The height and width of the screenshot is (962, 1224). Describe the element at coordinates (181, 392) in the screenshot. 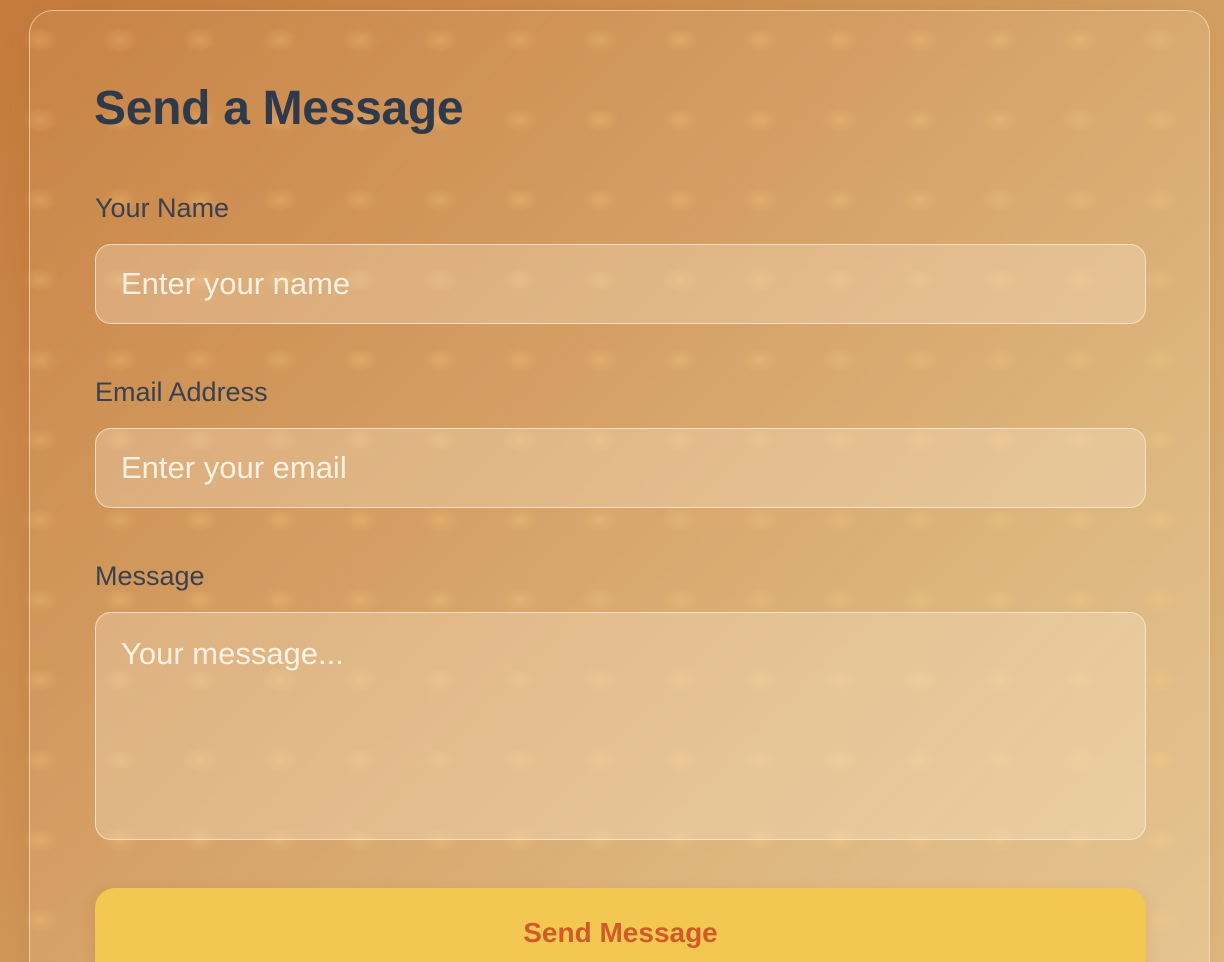

I see `email-label: Email Address` at that location.